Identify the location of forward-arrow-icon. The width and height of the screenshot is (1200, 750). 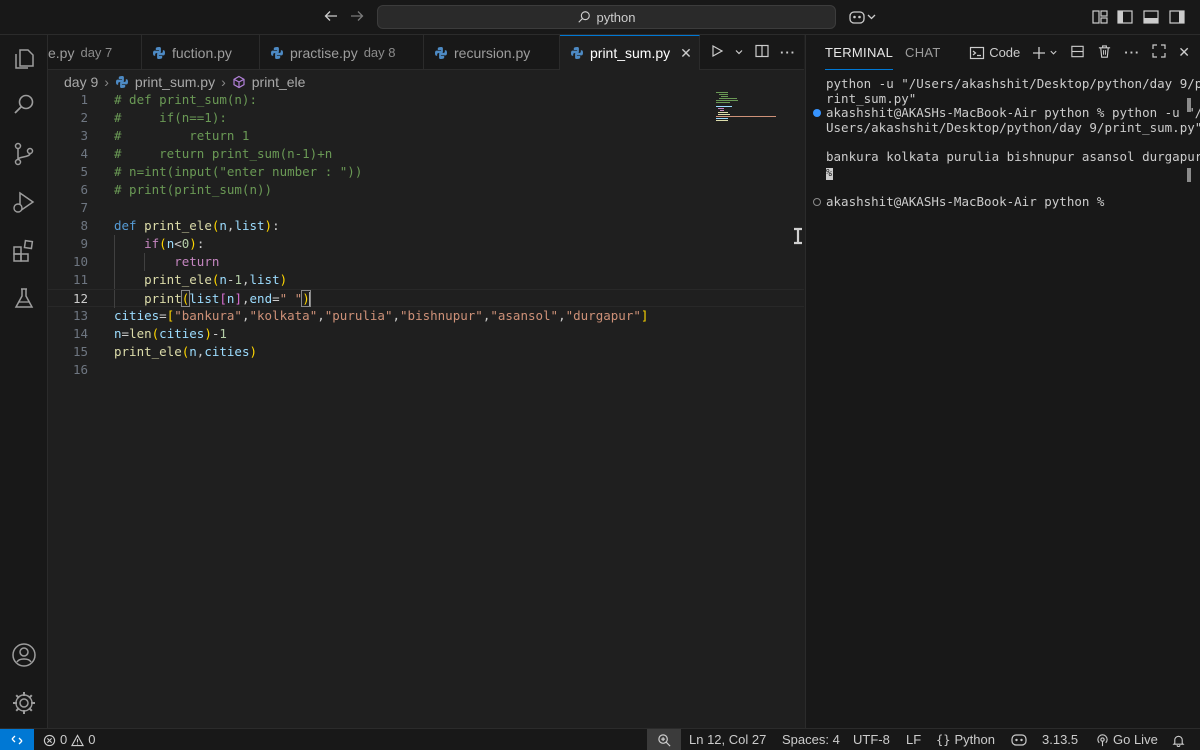
(357, 18).